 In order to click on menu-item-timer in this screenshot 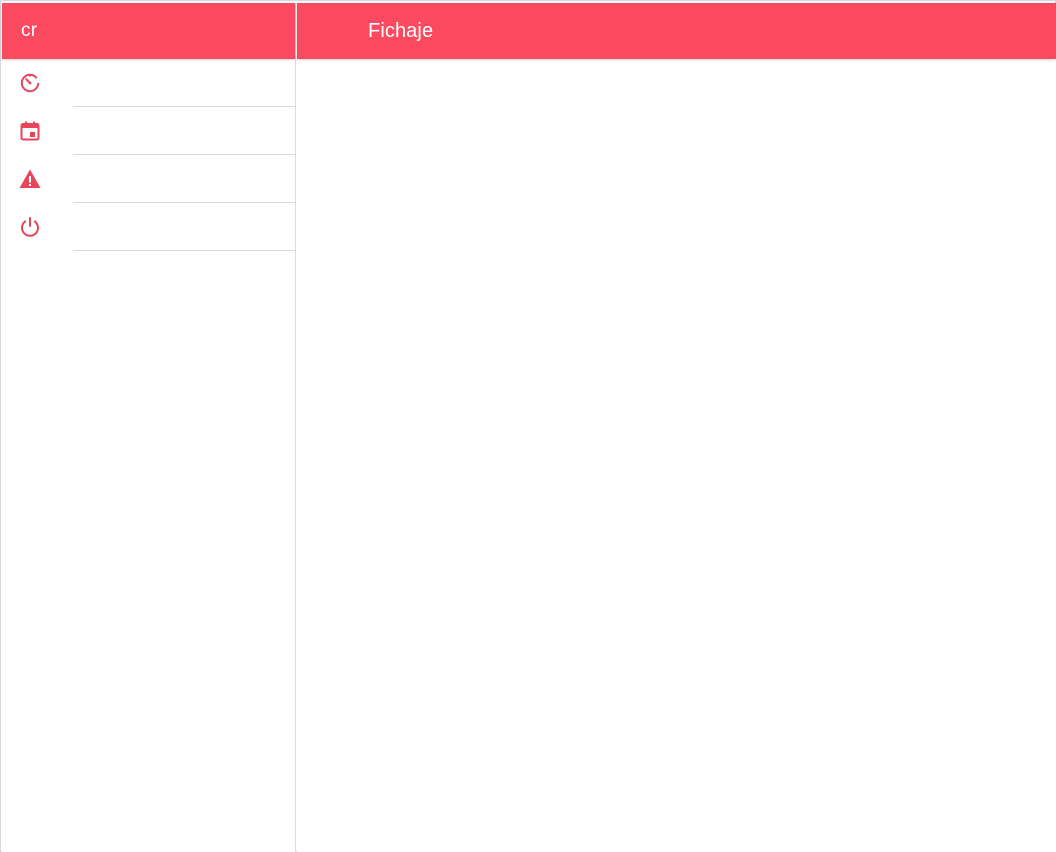, I will do `click(148, 83)`.